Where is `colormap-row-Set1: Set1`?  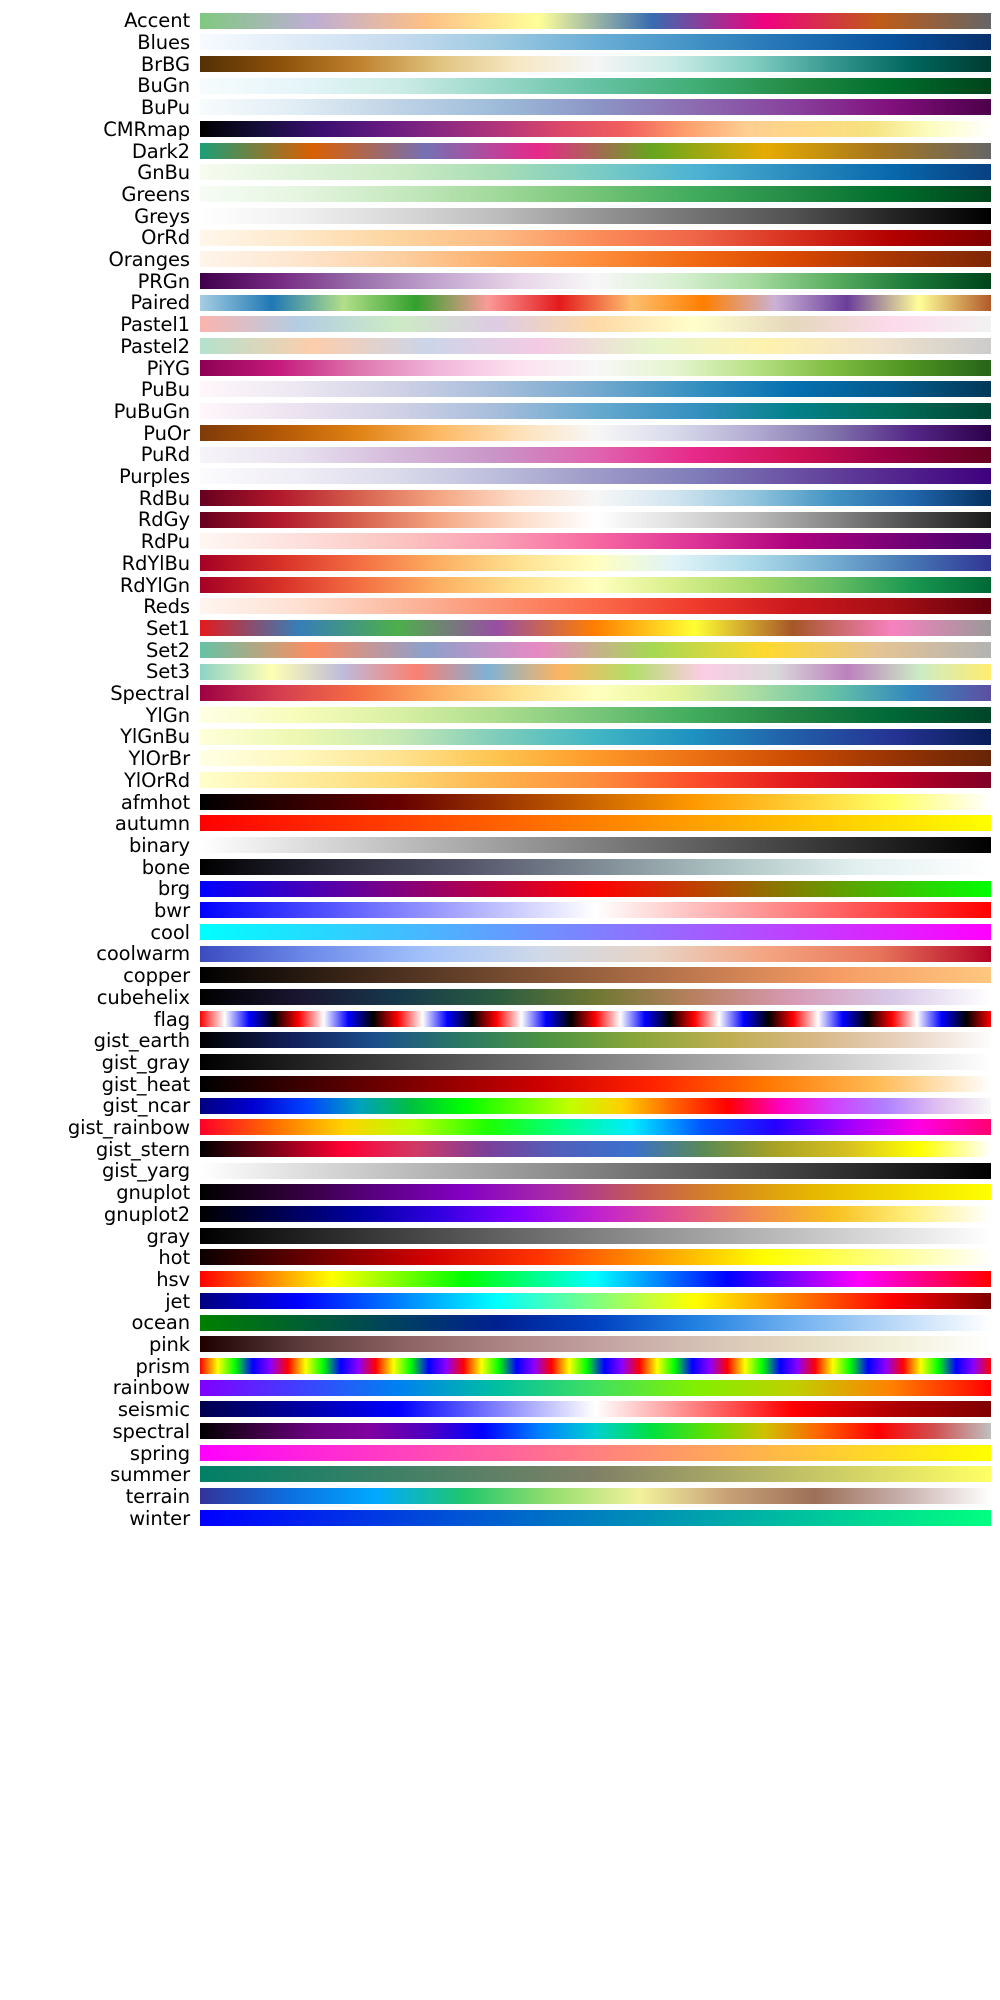
colormap-row-Set1: Set1 is located at coordinates (500, 629).